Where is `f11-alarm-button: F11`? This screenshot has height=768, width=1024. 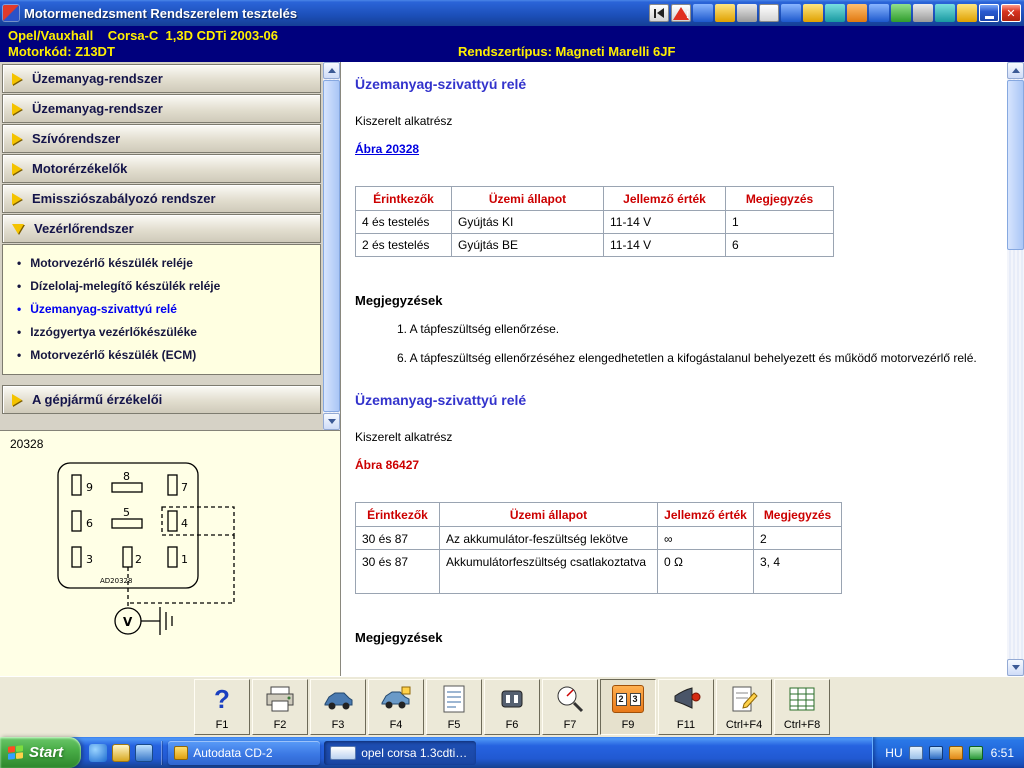
f11-alarm-button: F11 is located at coordinates (686, 707).